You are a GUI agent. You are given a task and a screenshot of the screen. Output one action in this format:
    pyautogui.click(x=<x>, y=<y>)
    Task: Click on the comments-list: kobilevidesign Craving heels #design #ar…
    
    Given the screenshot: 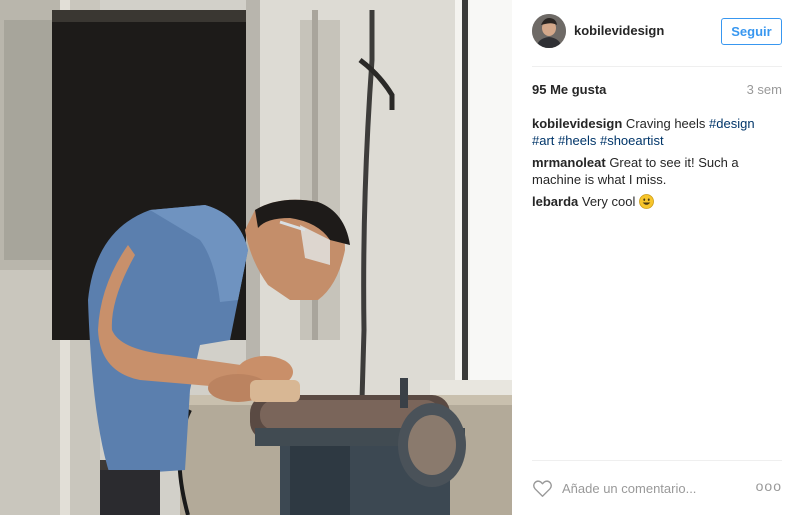 What is the action you would take?
    pyautogui.click(x=649, y=165)
    